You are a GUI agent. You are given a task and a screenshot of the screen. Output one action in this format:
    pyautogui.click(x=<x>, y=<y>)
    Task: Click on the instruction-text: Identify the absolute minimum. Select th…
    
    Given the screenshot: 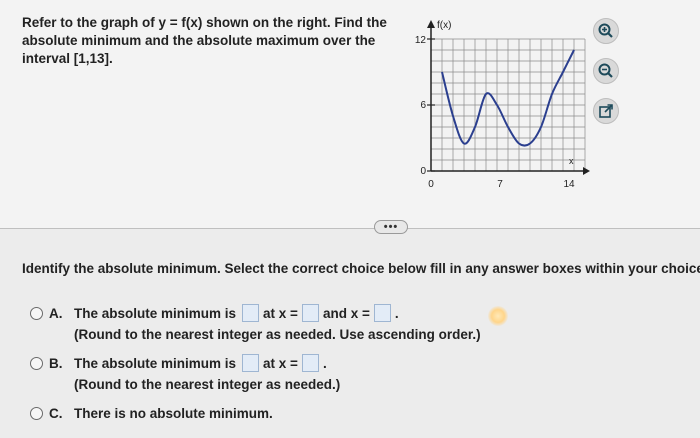 What is the action you would take?
    pyautogui.click(x=361, y=268)
    